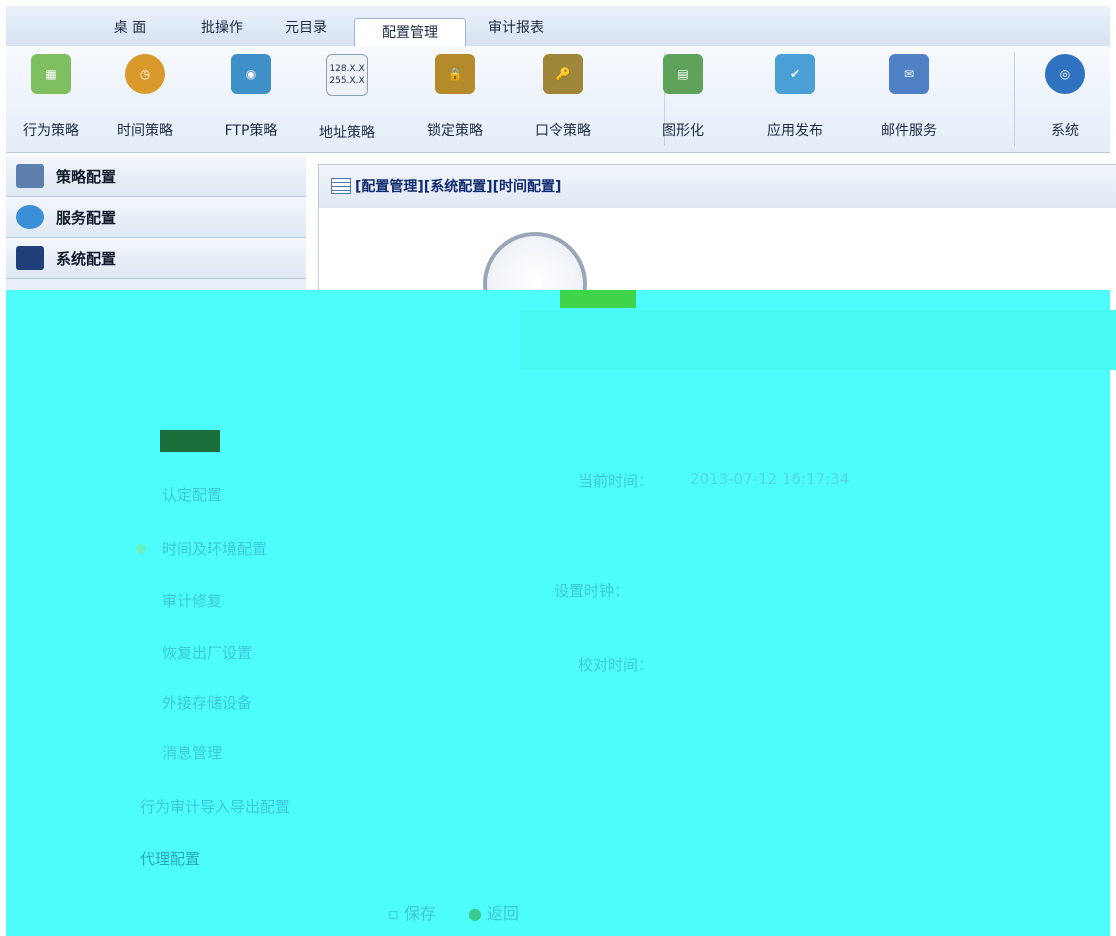  What do you see at coordinates (170, 858) in the screenshot?
I see `menu-item-proxy-config: 代理配置` at bounding box center [170, 858].